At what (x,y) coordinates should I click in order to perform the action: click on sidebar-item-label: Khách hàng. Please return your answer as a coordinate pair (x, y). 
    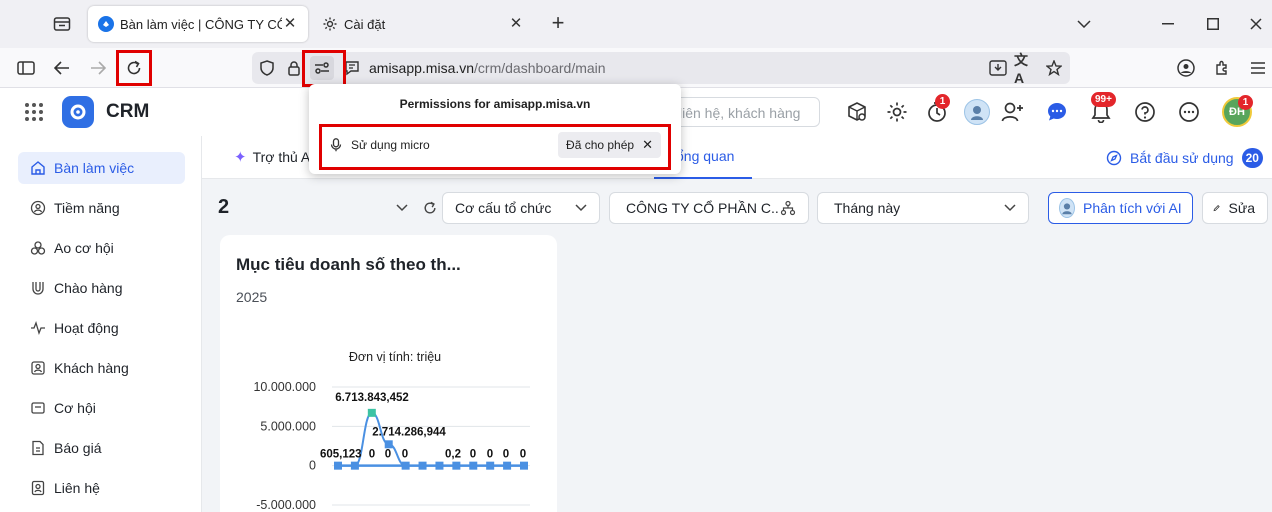
    Looking at the image, I should click on (91, 368).